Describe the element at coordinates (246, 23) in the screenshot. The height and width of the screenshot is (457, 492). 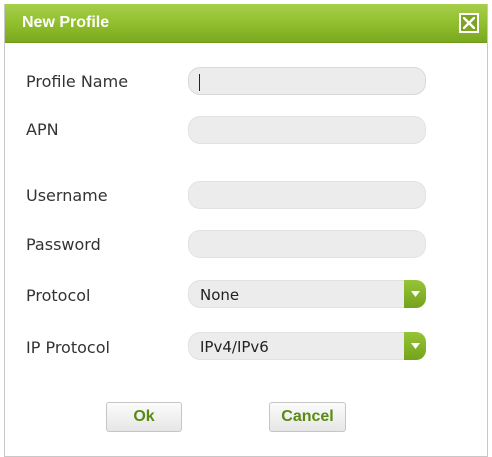
I see `dialog-titlebar: New Profile` at that location.